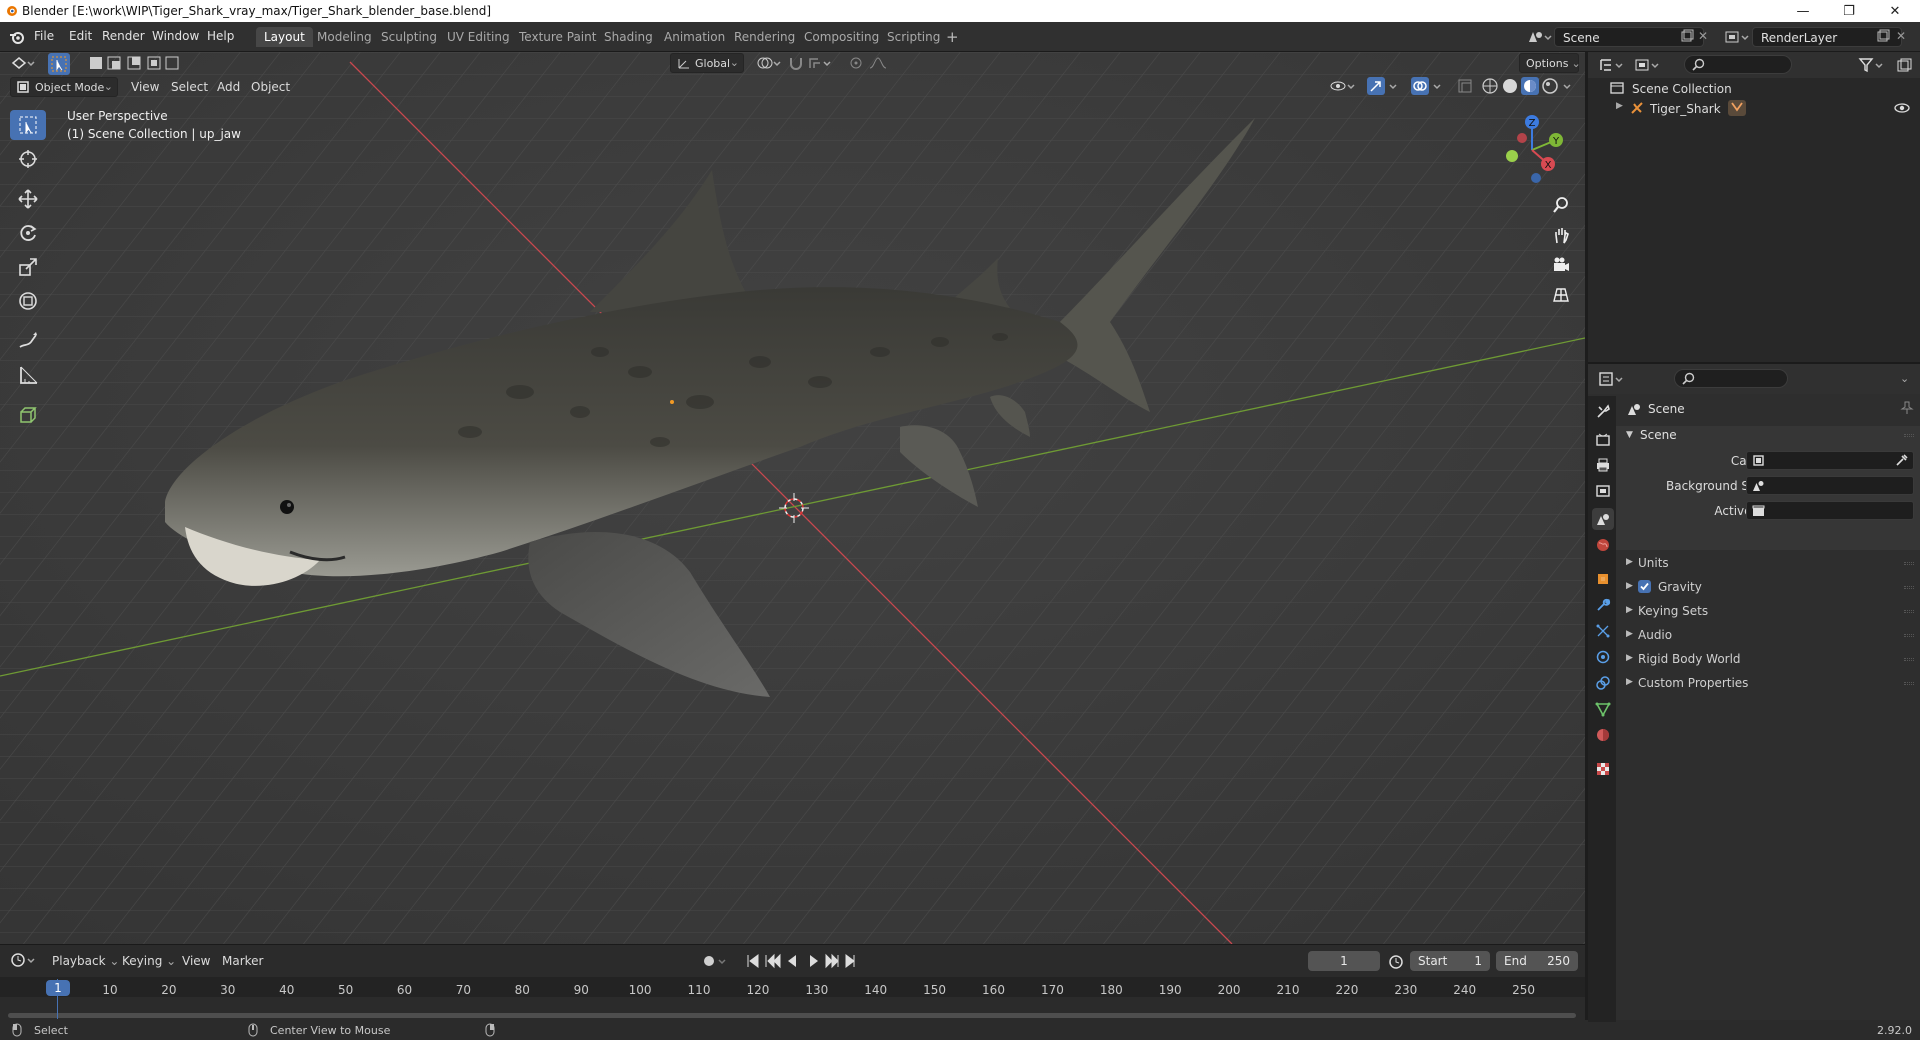  What do you see at coordinates (1428, 86) in the screenshot?
I see `overlays-toggle-icon` at bounding box center [1428, 86].